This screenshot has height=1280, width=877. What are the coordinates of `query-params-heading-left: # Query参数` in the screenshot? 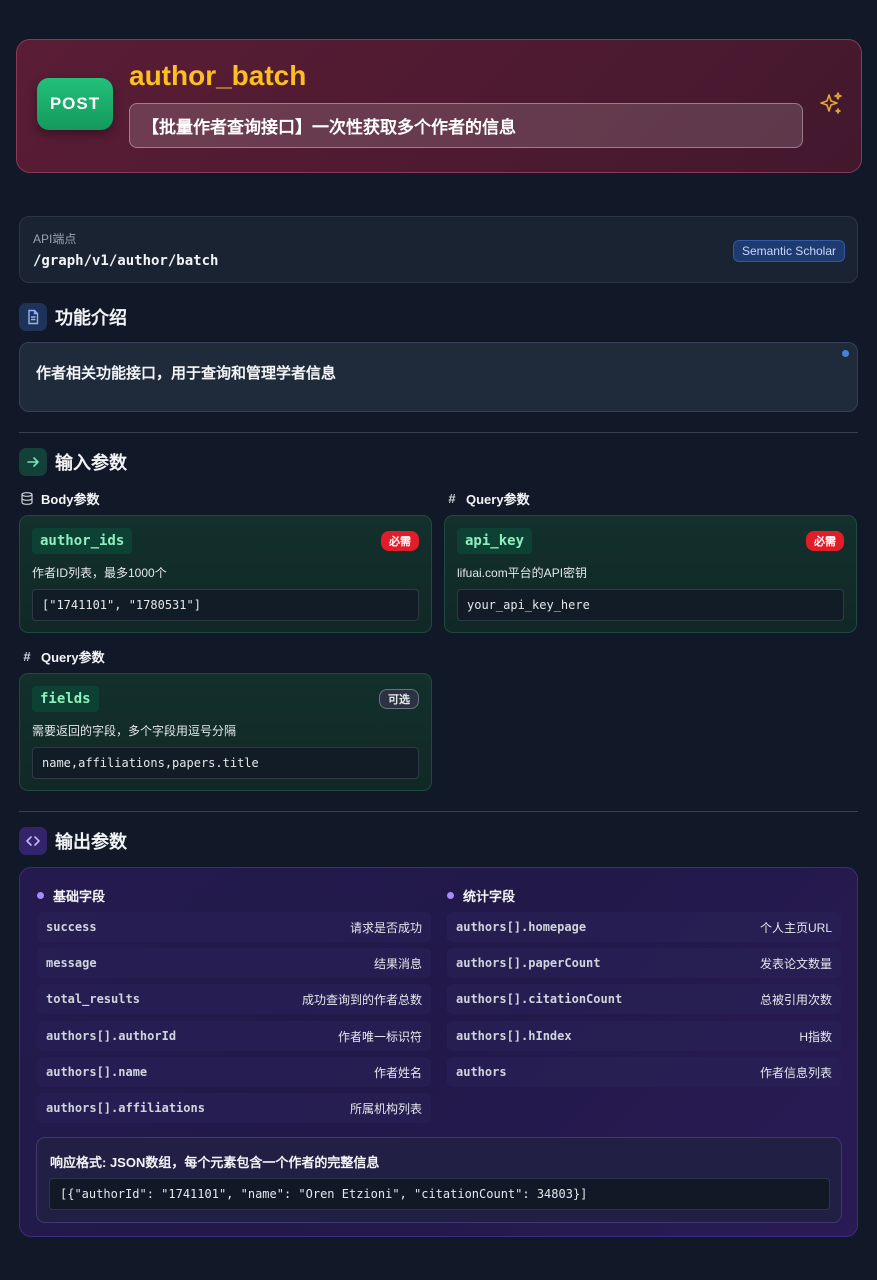 It's located at (62, 656).